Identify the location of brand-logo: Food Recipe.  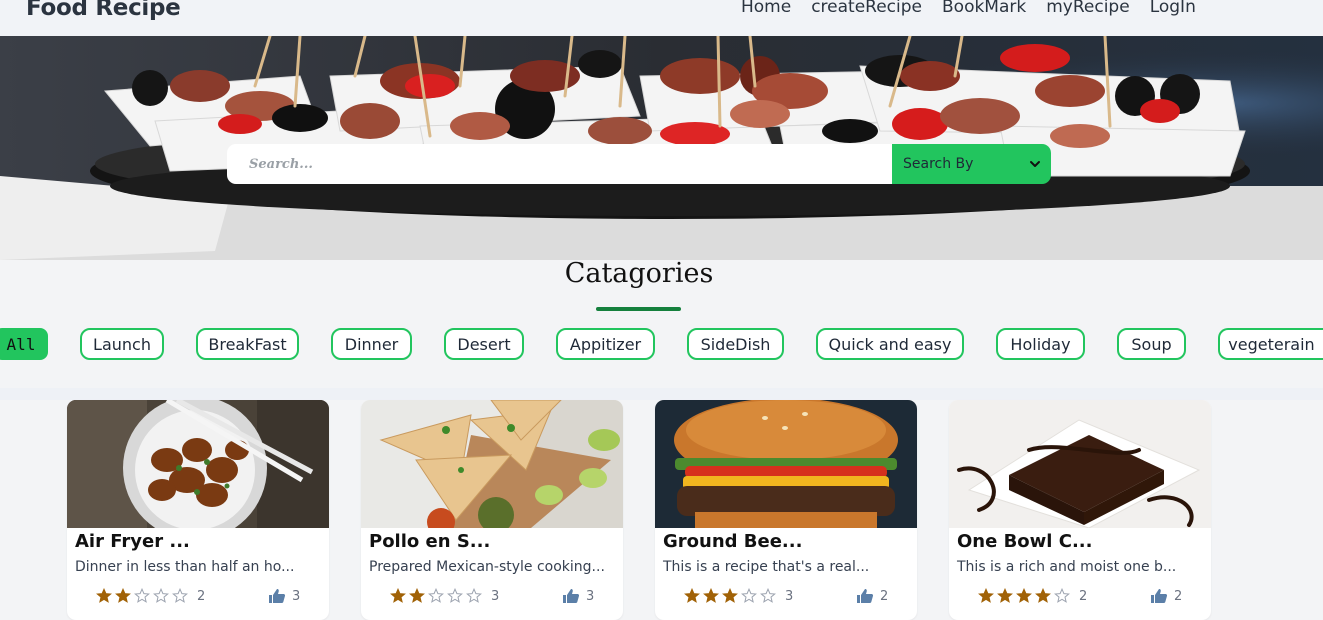
(103, 10).